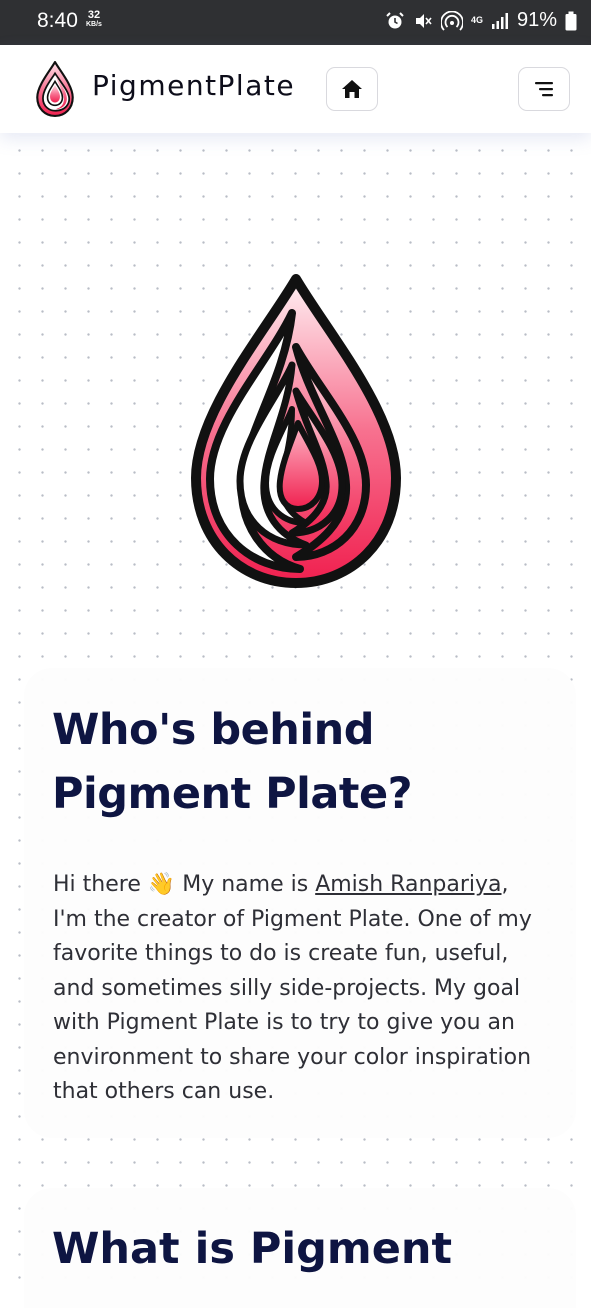  What do you see at coordinates (395, 19) in the screenshot?
I see `alarm-icon` at bounding box center [395, 19].